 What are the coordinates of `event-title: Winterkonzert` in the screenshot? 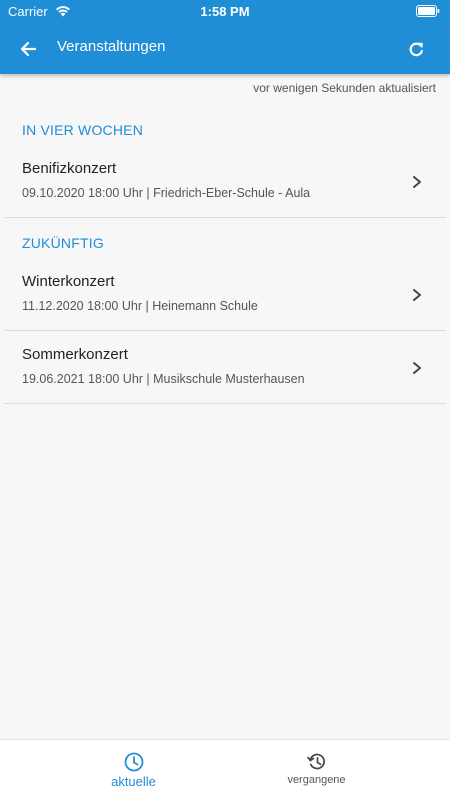 It's located at (68, 281).